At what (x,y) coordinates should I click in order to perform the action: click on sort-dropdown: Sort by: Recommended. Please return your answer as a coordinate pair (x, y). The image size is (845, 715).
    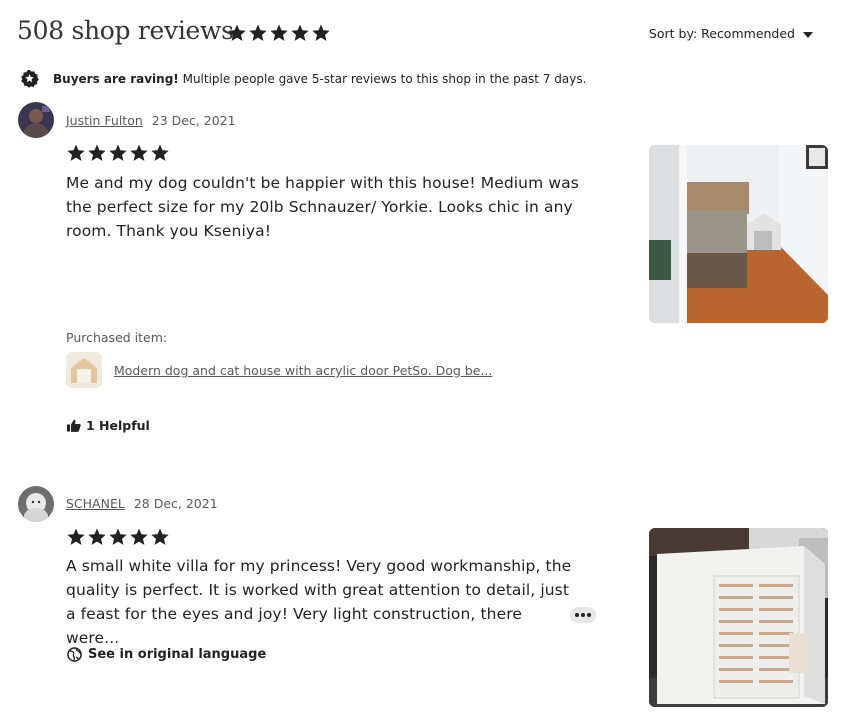
    Looking at the image, I should click on (731, 33).